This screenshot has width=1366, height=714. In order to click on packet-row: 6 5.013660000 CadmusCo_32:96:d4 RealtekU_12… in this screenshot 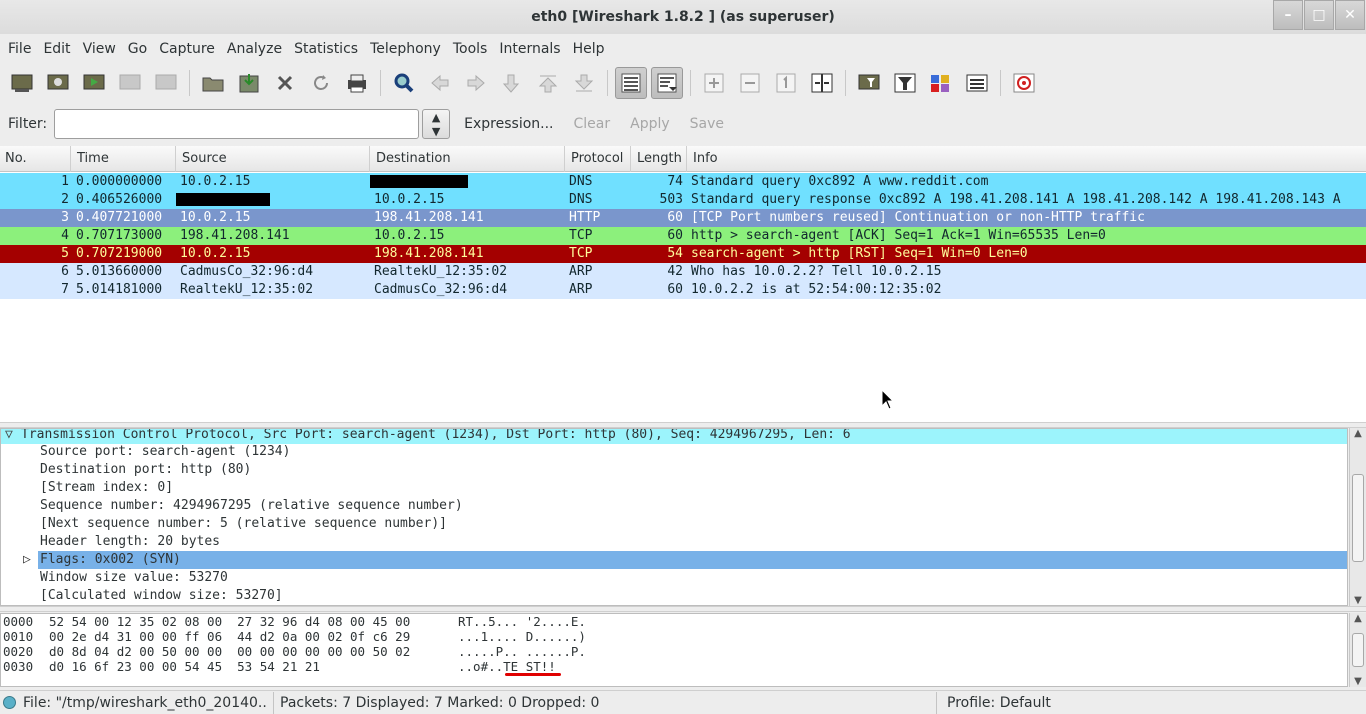, I will do `click(683, 272)`.